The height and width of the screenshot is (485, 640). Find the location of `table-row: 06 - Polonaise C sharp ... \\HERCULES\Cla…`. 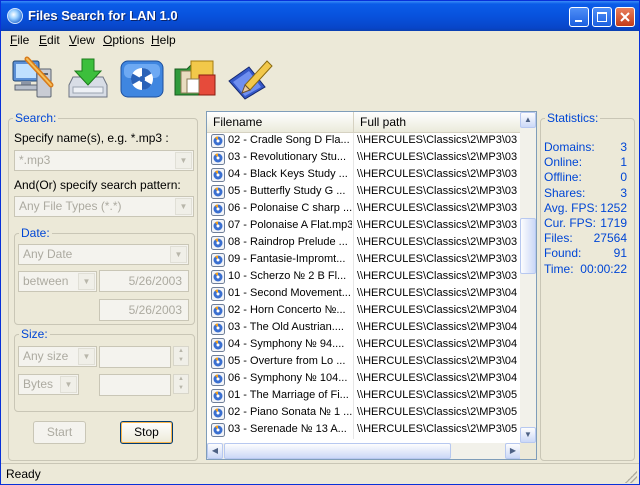

table-row: 06 - Polonaise C sharp ... \\HERCULES\Cla… is located at coordinates (364, 209).